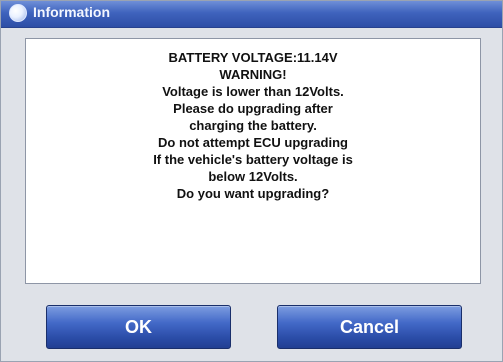 This screenshot has width=503, height=362. I want to click on title-bar: Information, so click(251, 14).